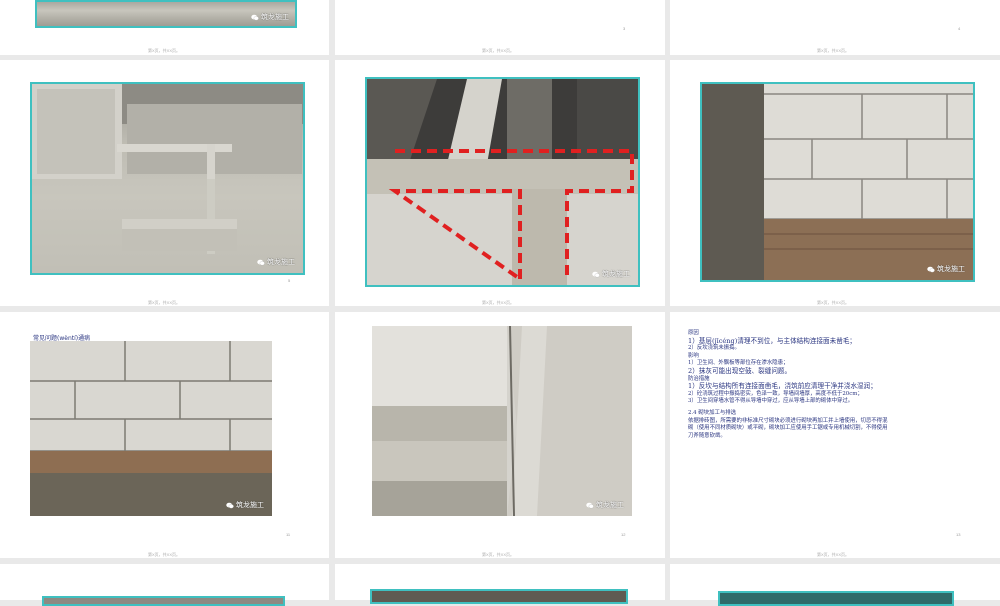 This screenshot has width=1000, height=606. What do you see at coordinates (623, 534) in the screenshot?
I see `page-number: 12` at bounding box center [623, 534].